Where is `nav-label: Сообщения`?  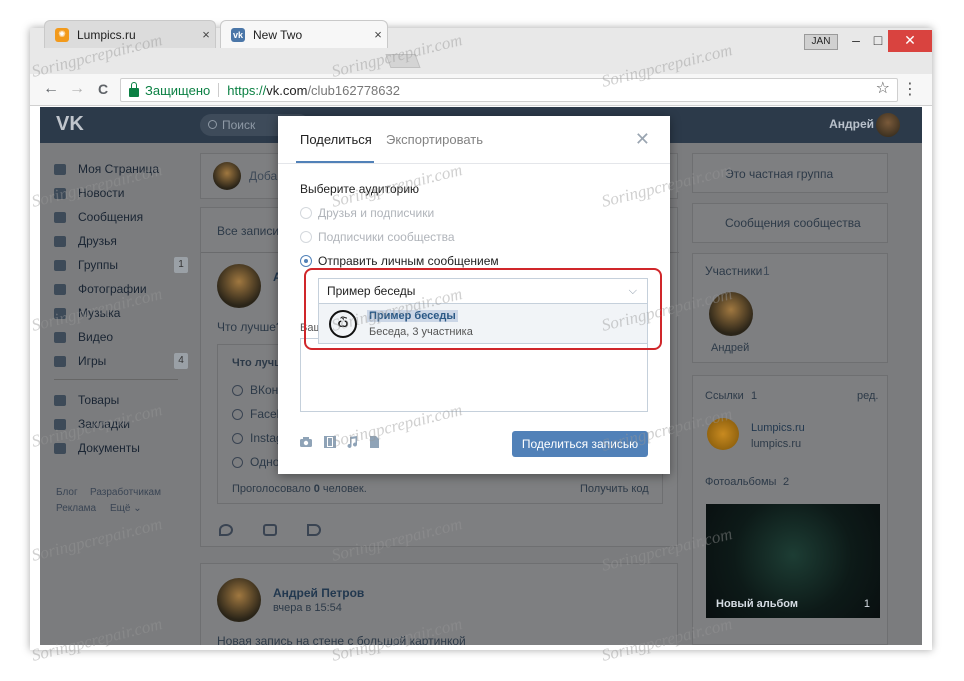 nav-label: Сообщения is located at coordinates (111, 217).